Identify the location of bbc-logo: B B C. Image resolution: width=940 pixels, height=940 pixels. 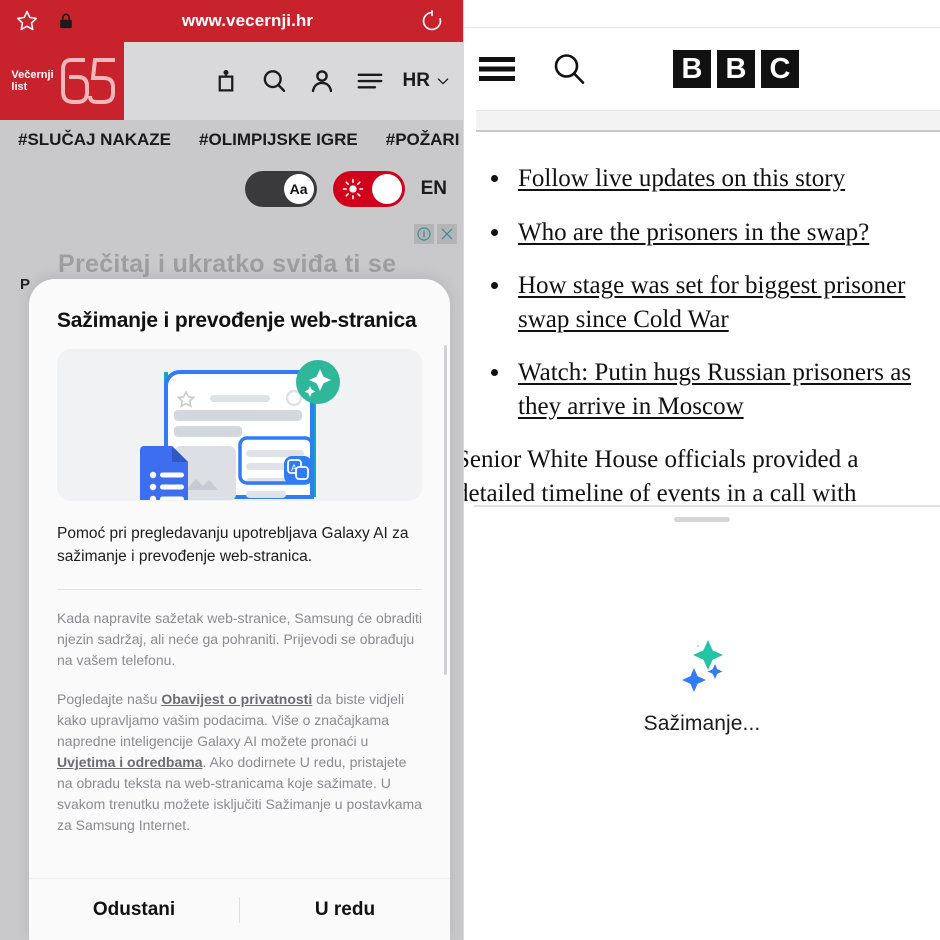
(736, 69).